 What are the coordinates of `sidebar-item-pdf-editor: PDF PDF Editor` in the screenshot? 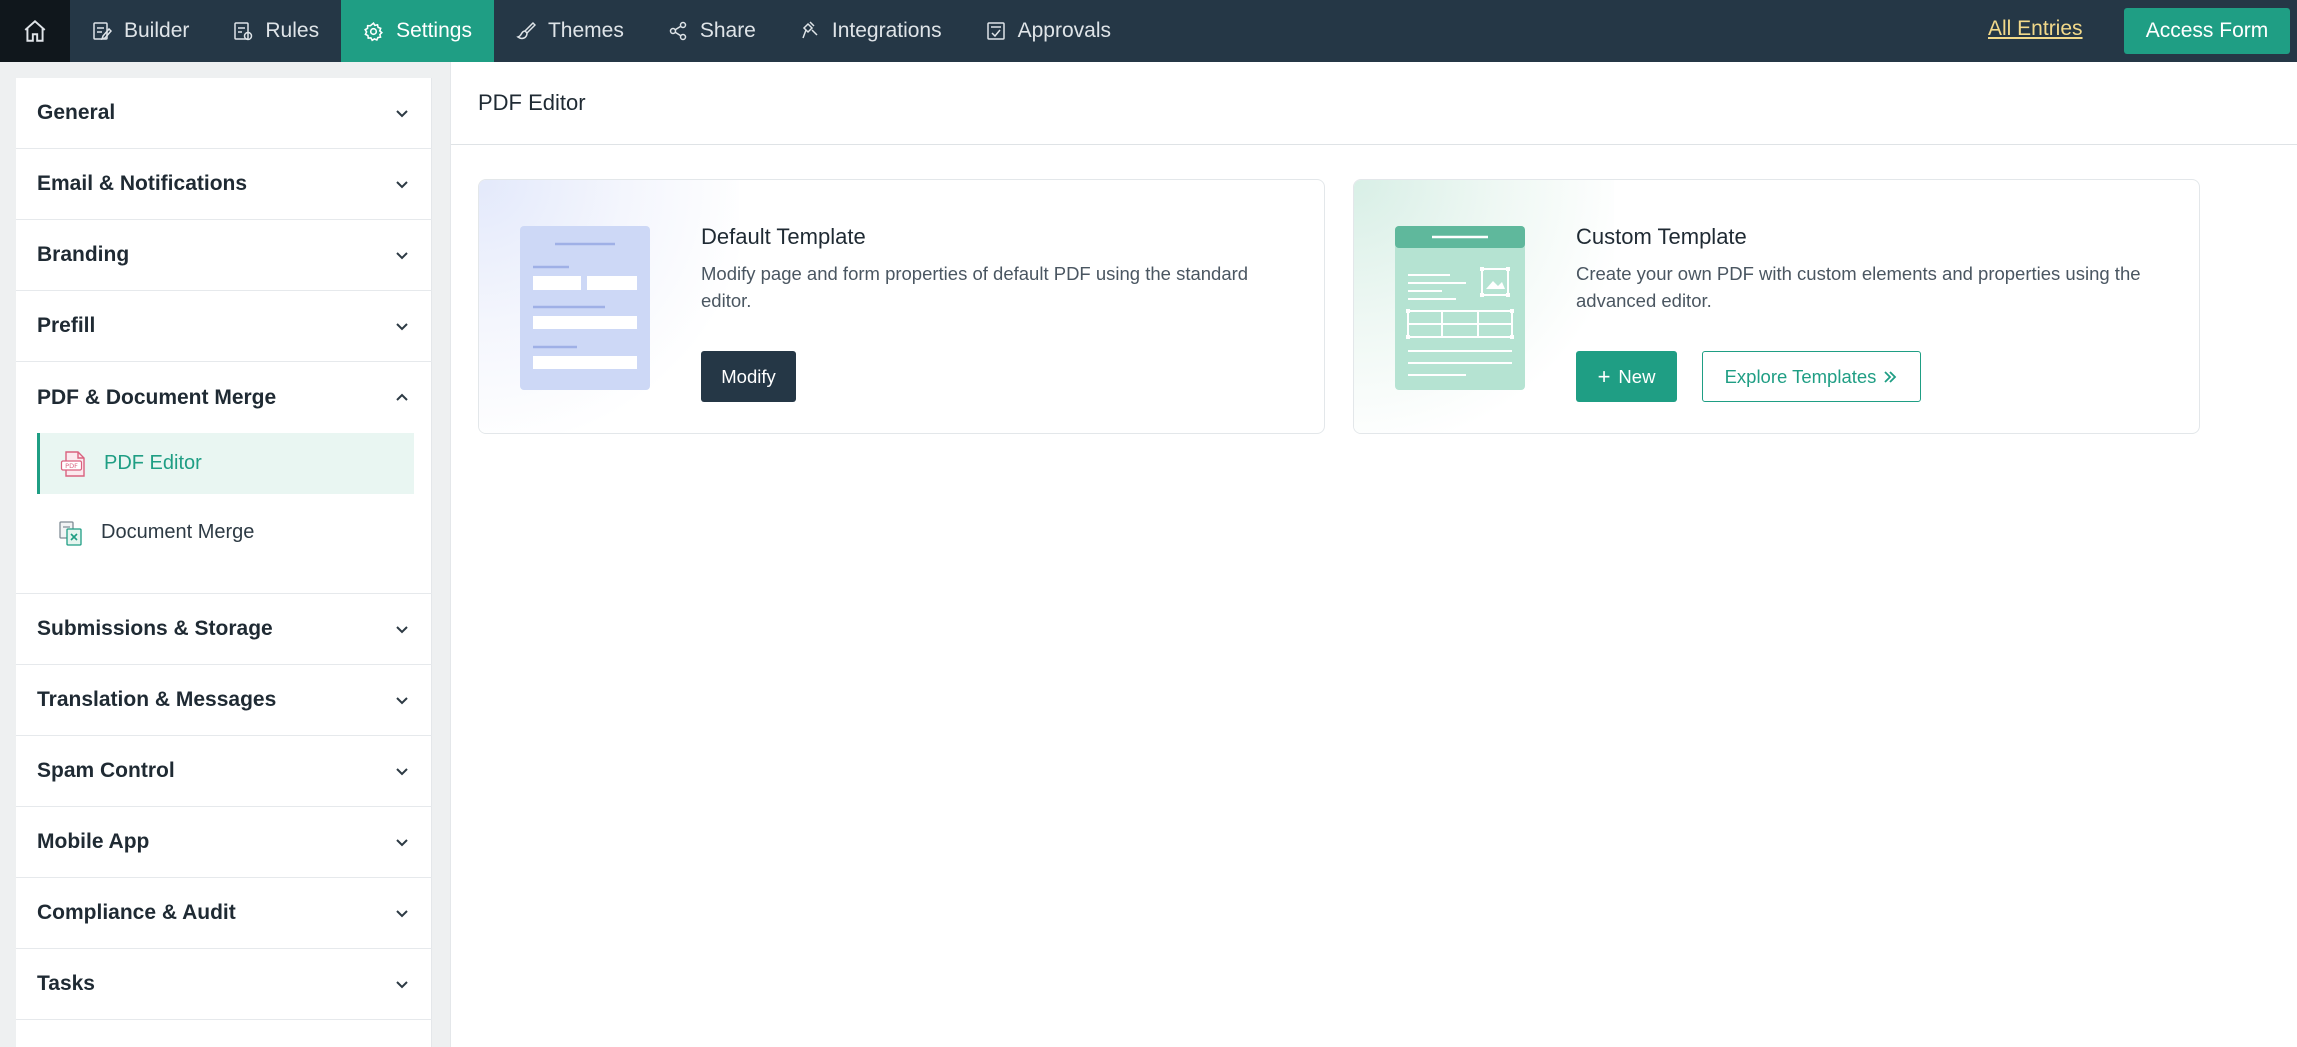 It's located at (225, 463).